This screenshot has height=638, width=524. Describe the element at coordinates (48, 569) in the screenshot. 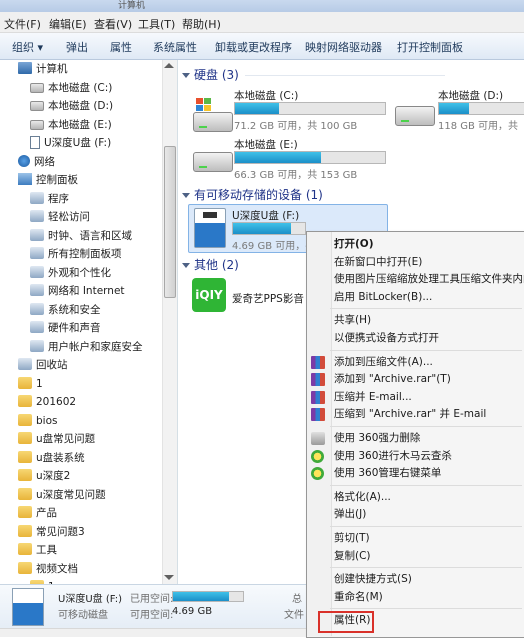

I see `nav-item: 视频文档` at that location.